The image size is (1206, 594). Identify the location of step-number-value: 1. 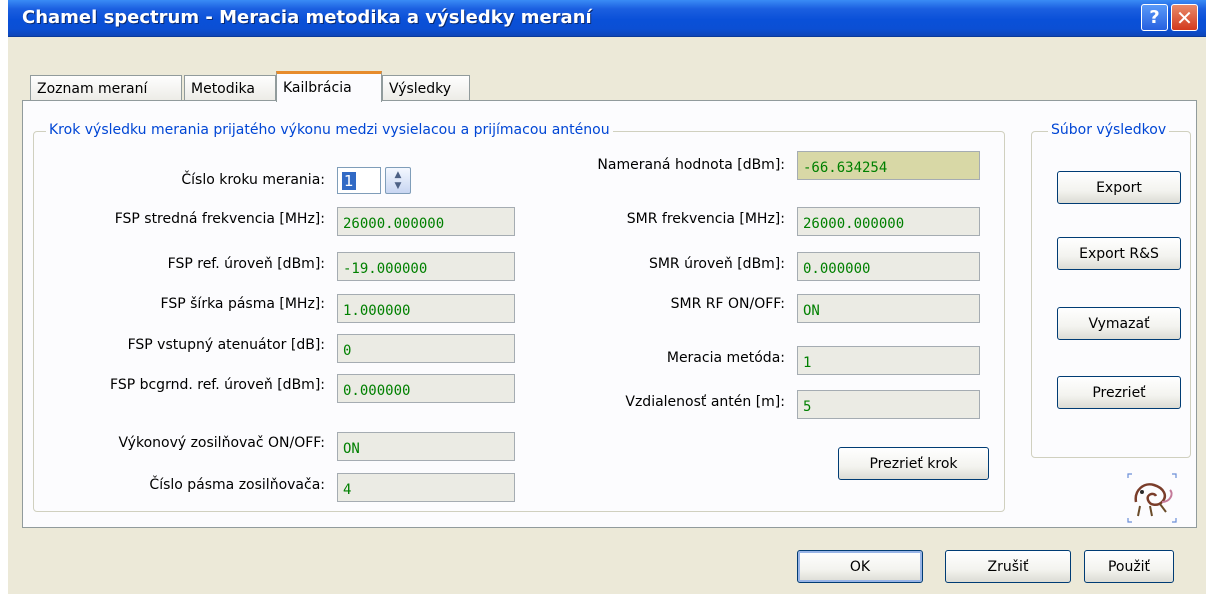
(349, 181).